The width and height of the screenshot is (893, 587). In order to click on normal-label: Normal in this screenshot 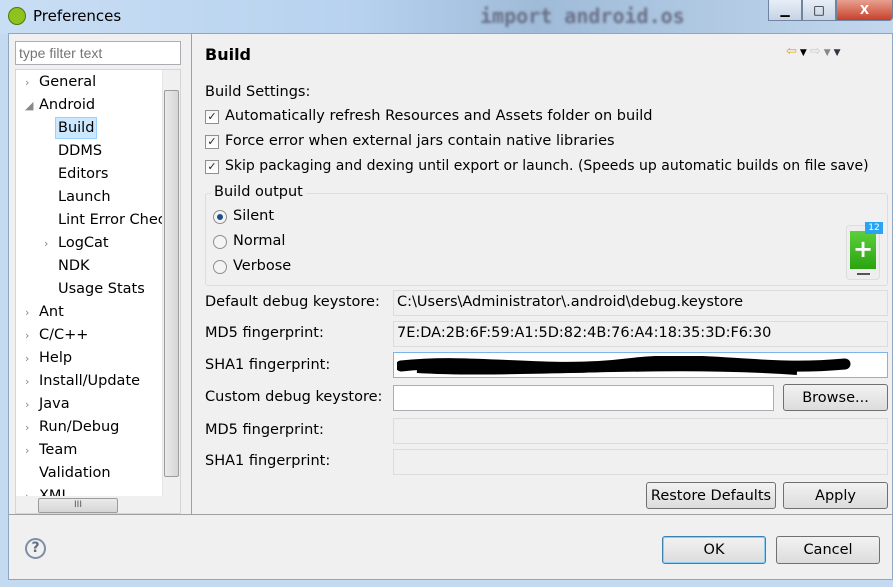, I will do `click(259, 241)`.